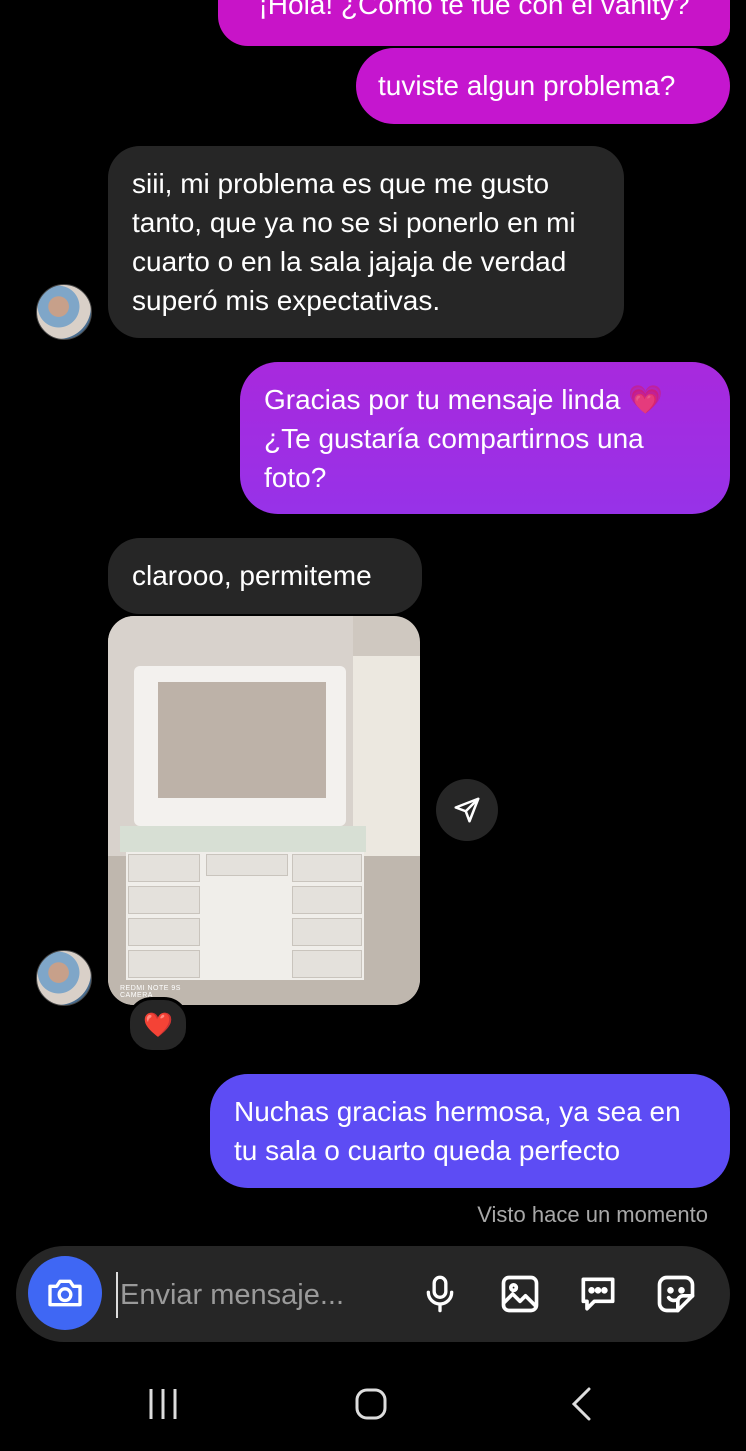 Image resolution: width=746 pixels, height=1451 pixels. I want to click on chat-bubble-icon, so click(598, 1294).